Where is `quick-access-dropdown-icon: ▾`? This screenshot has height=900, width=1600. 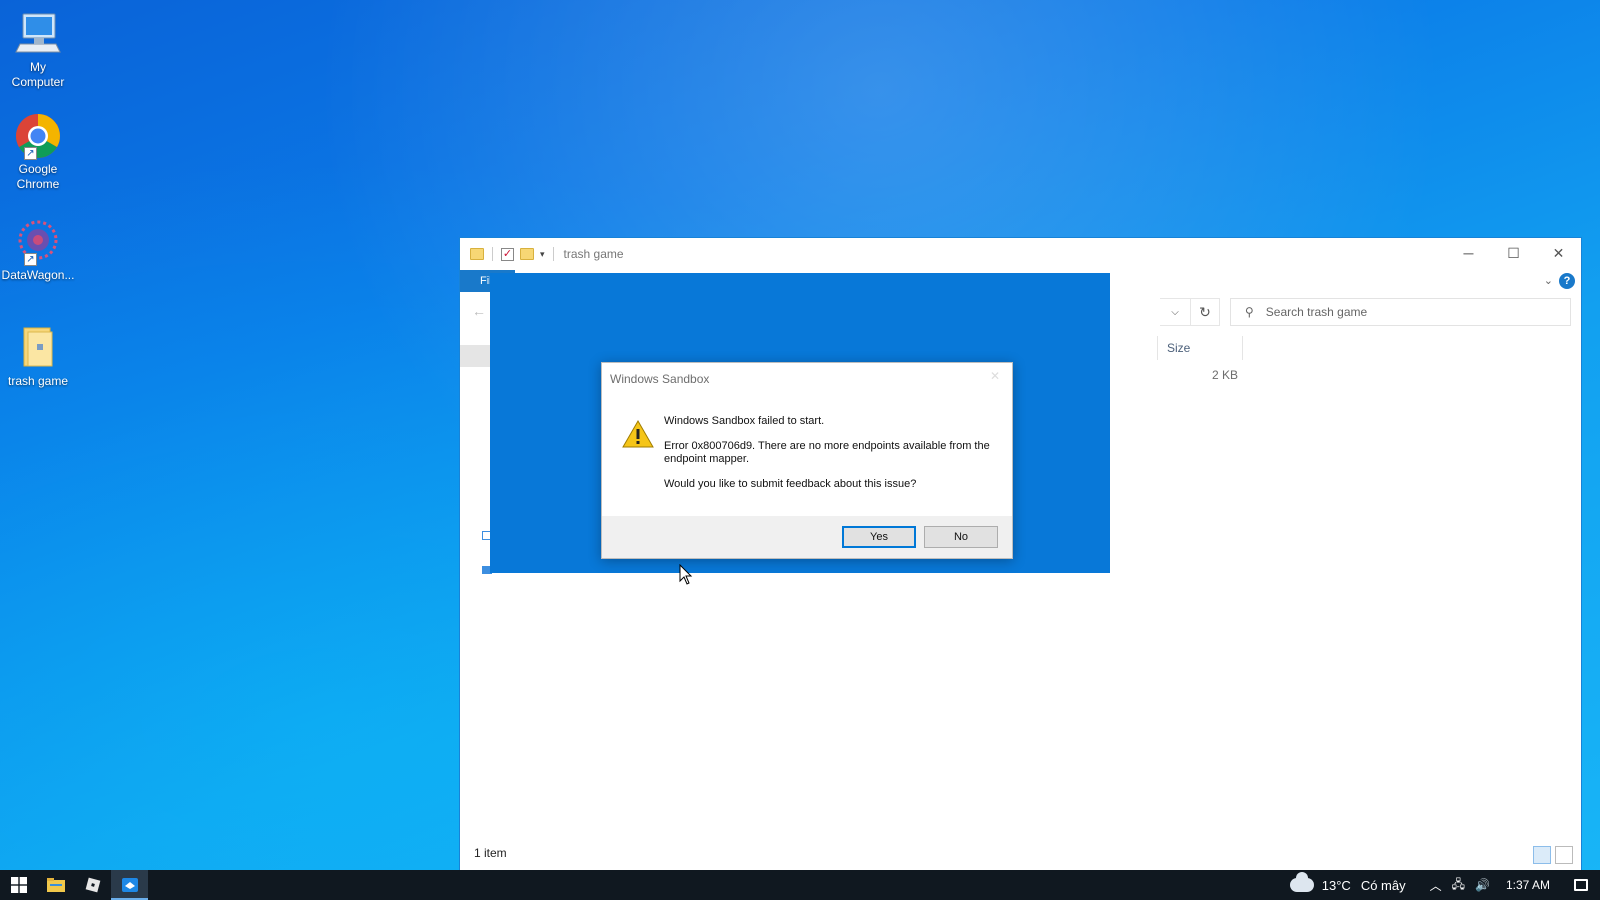
quick-access-dropdown-icon: ▾ is located at coordinates (542, 254).